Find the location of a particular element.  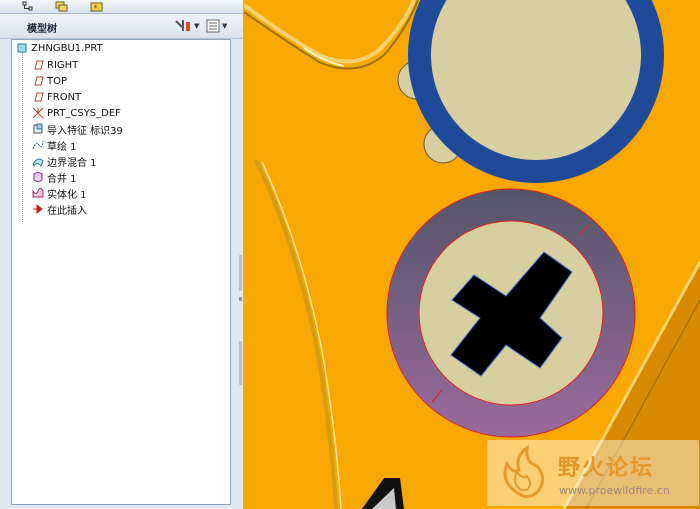

tree-show-button: ▼ is located at coordinates (216, 26).